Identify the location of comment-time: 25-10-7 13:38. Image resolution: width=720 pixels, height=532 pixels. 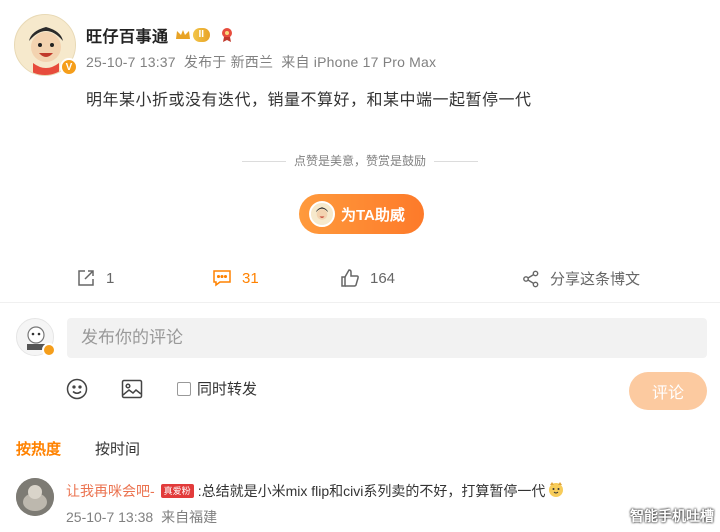
(110, 517).